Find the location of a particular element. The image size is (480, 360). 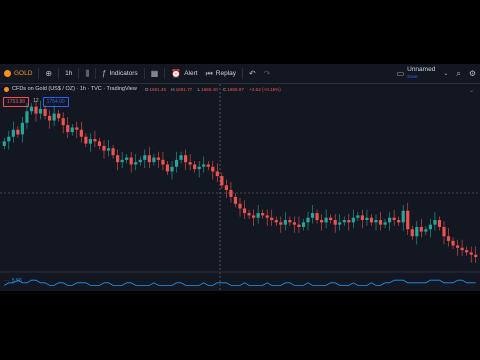

indicator-value: 5.56 is located at coordinates (17, 281).